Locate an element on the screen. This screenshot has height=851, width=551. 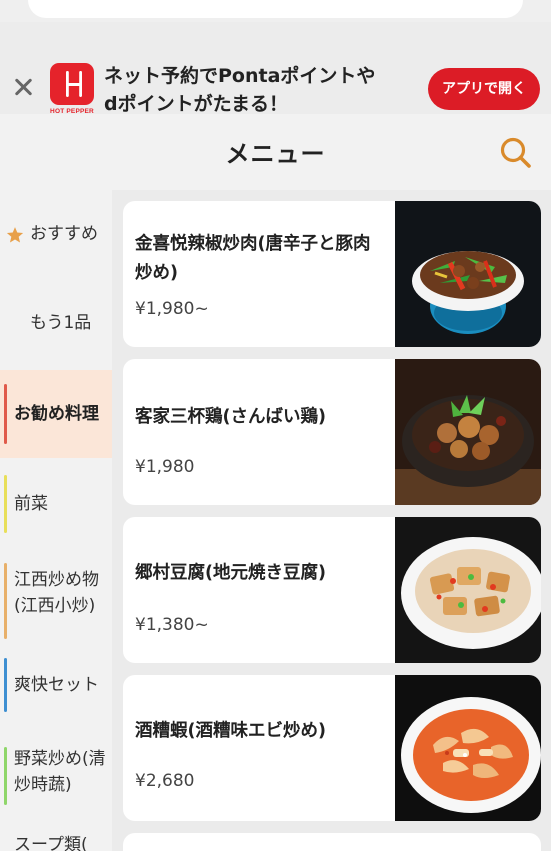
menu-card: 酒糟蝦(酒糟味エビ炒め) ¥2,680 is located at coordinates (332, 748).